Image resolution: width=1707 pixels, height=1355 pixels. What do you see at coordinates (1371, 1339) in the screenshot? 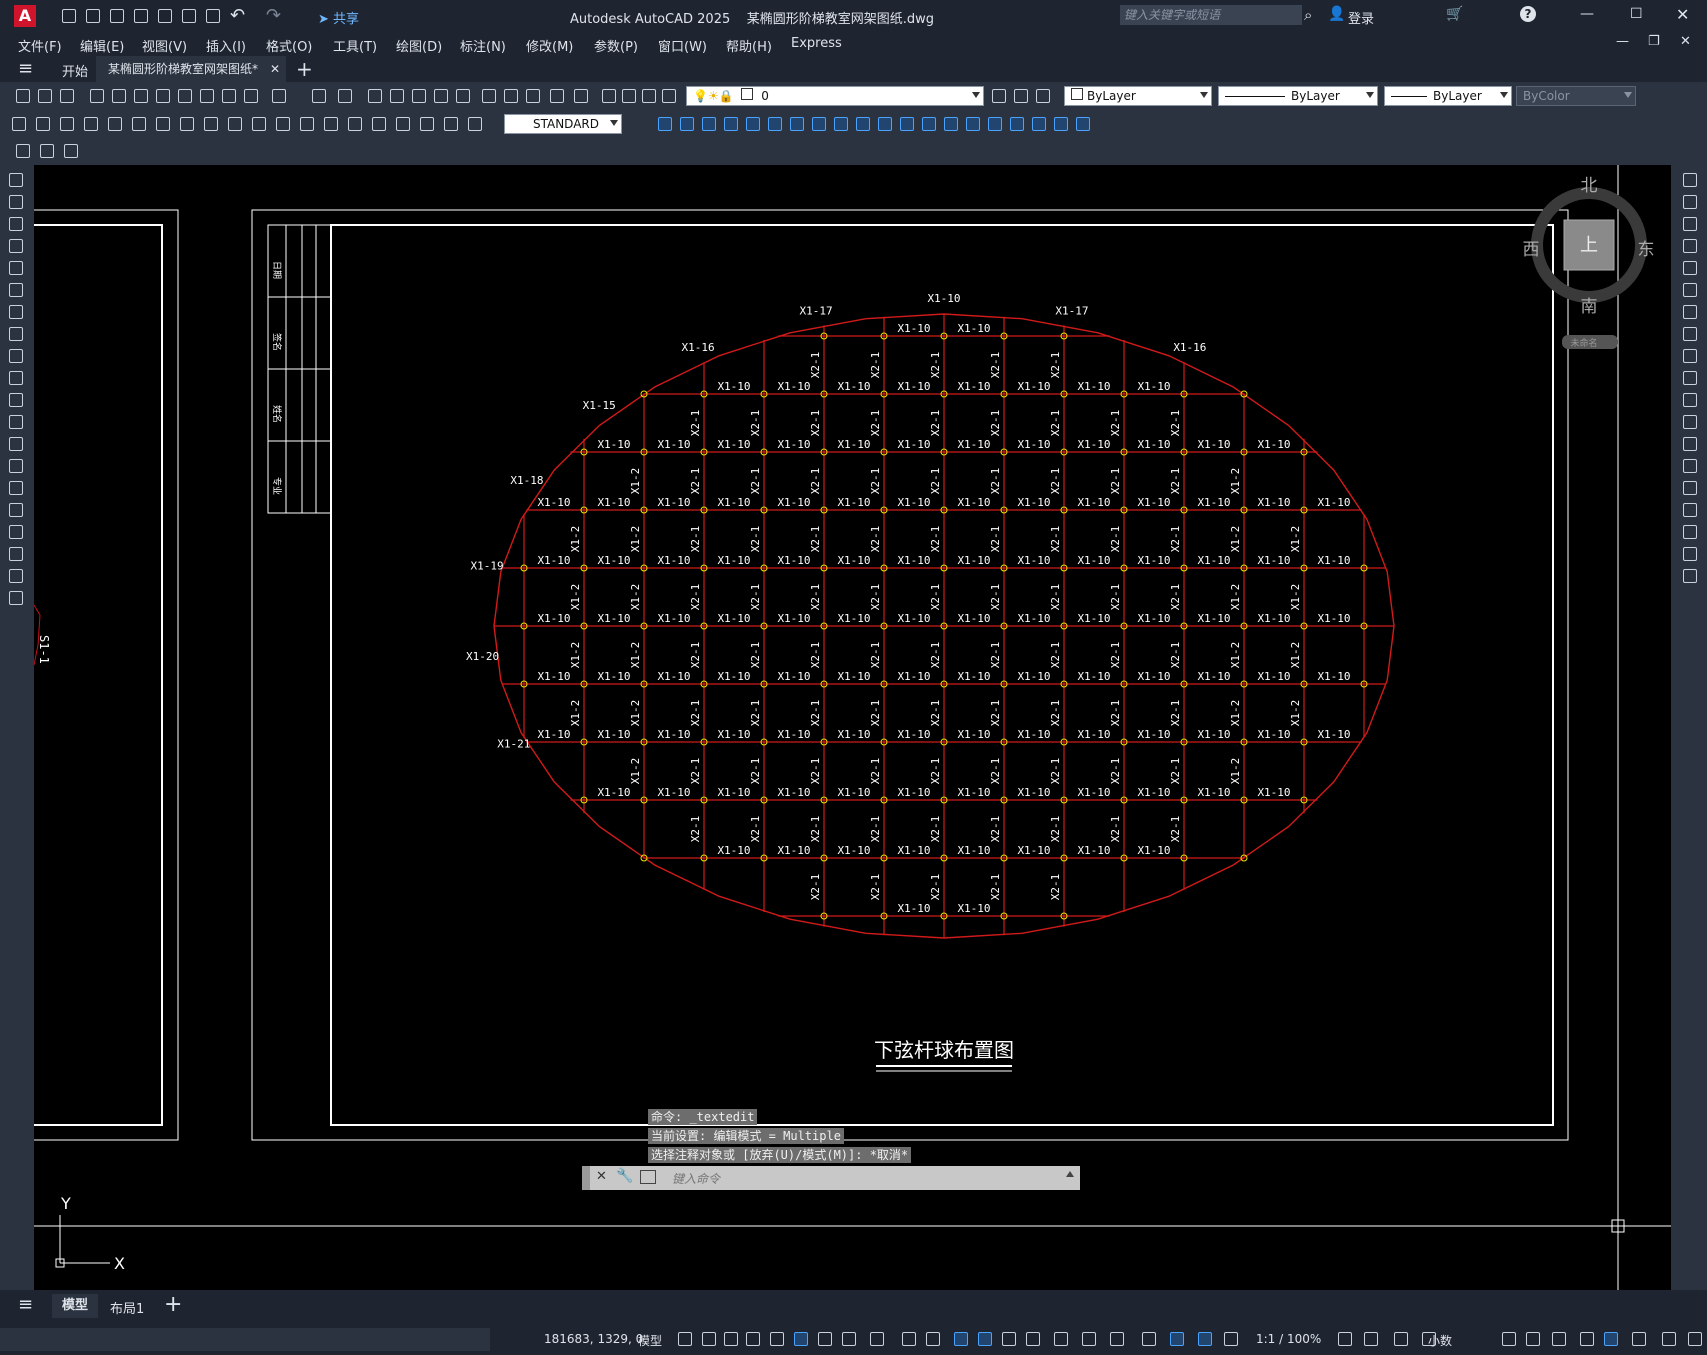
I see `status-toggle-24-icon` at bounding box center [1371, 1339].